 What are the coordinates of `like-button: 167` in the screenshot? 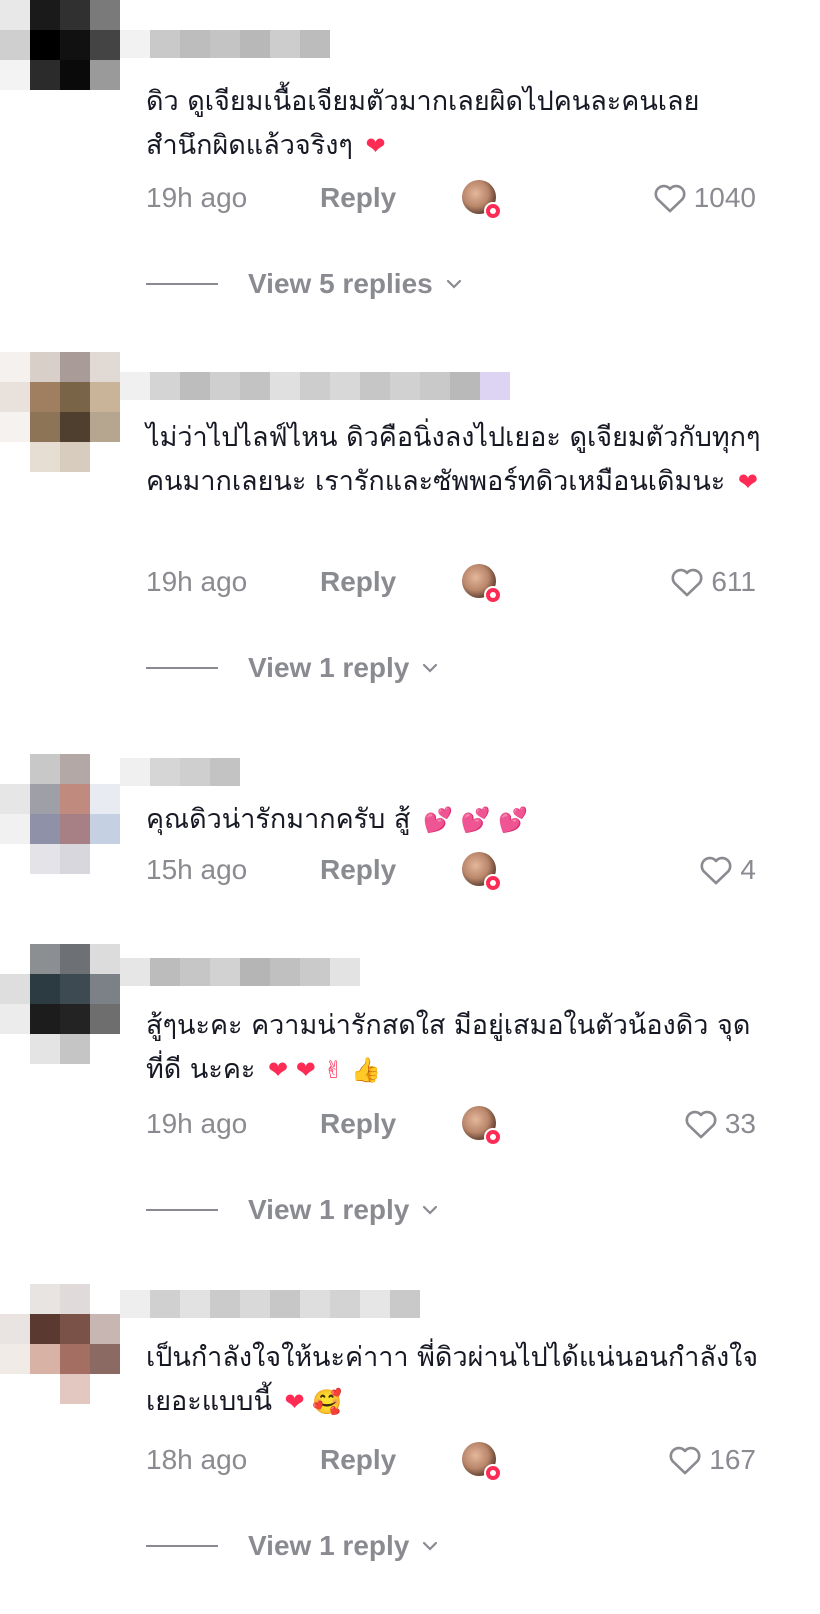 It's located at (711, 1460).